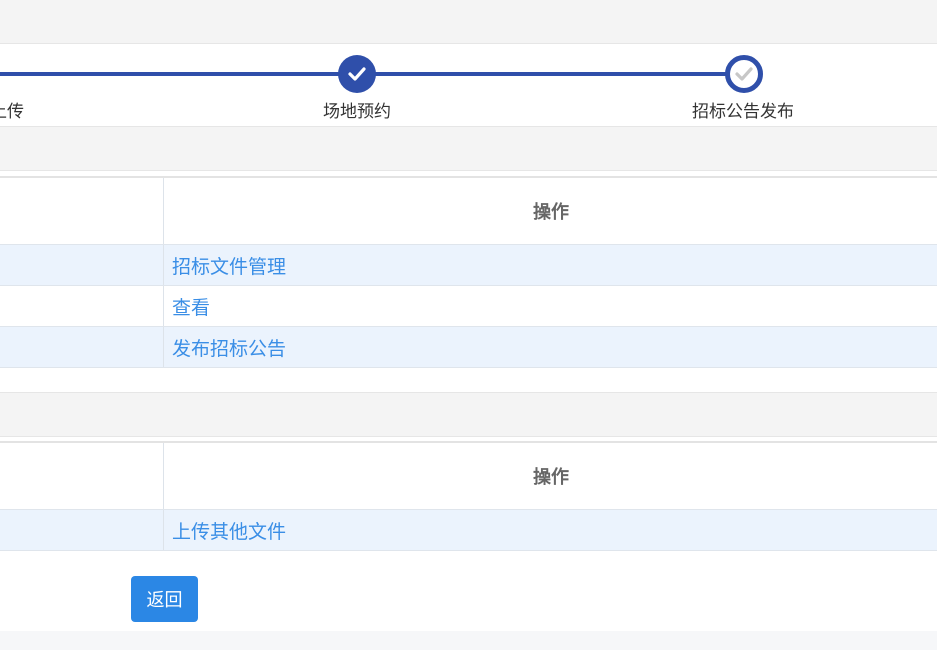  Describe the element at coordinates (225, 265) in the screenshot. I see `link-bid-file-management: 招标文件管理` at that location.